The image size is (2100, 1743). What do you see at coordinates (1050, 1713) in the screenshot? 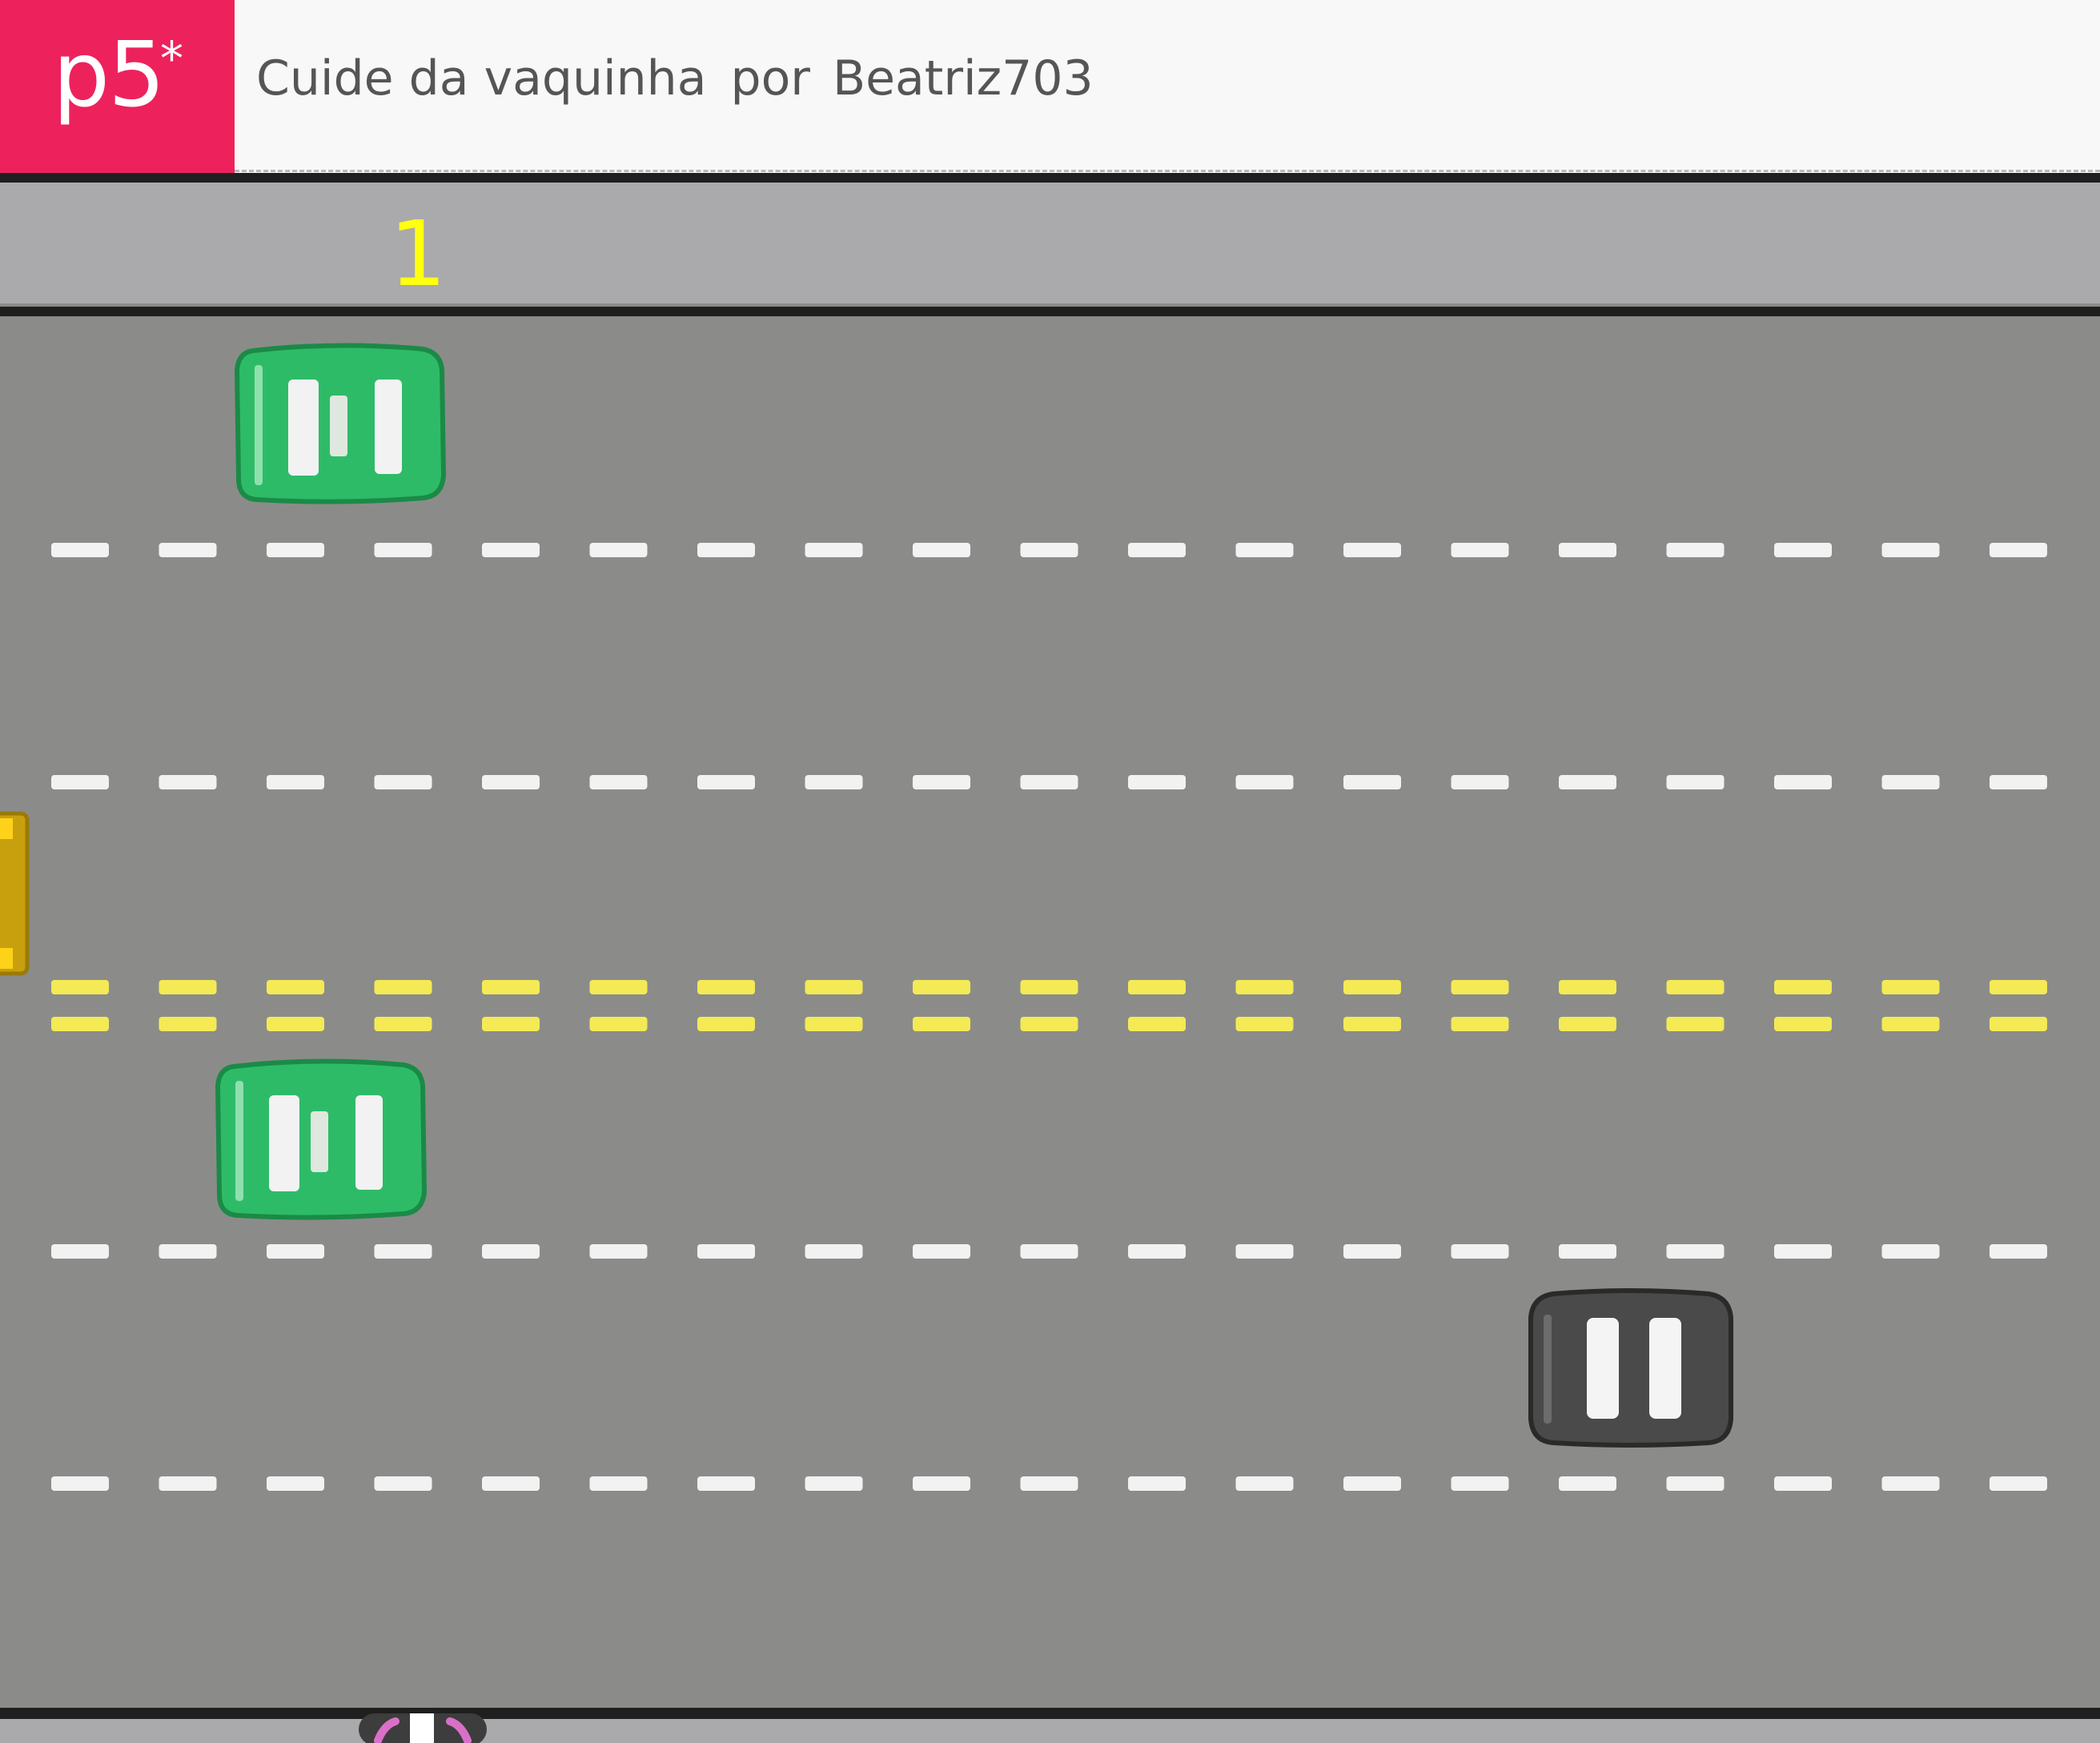
I see `road-edge-bottom` at bounding box center [1050, 1713].